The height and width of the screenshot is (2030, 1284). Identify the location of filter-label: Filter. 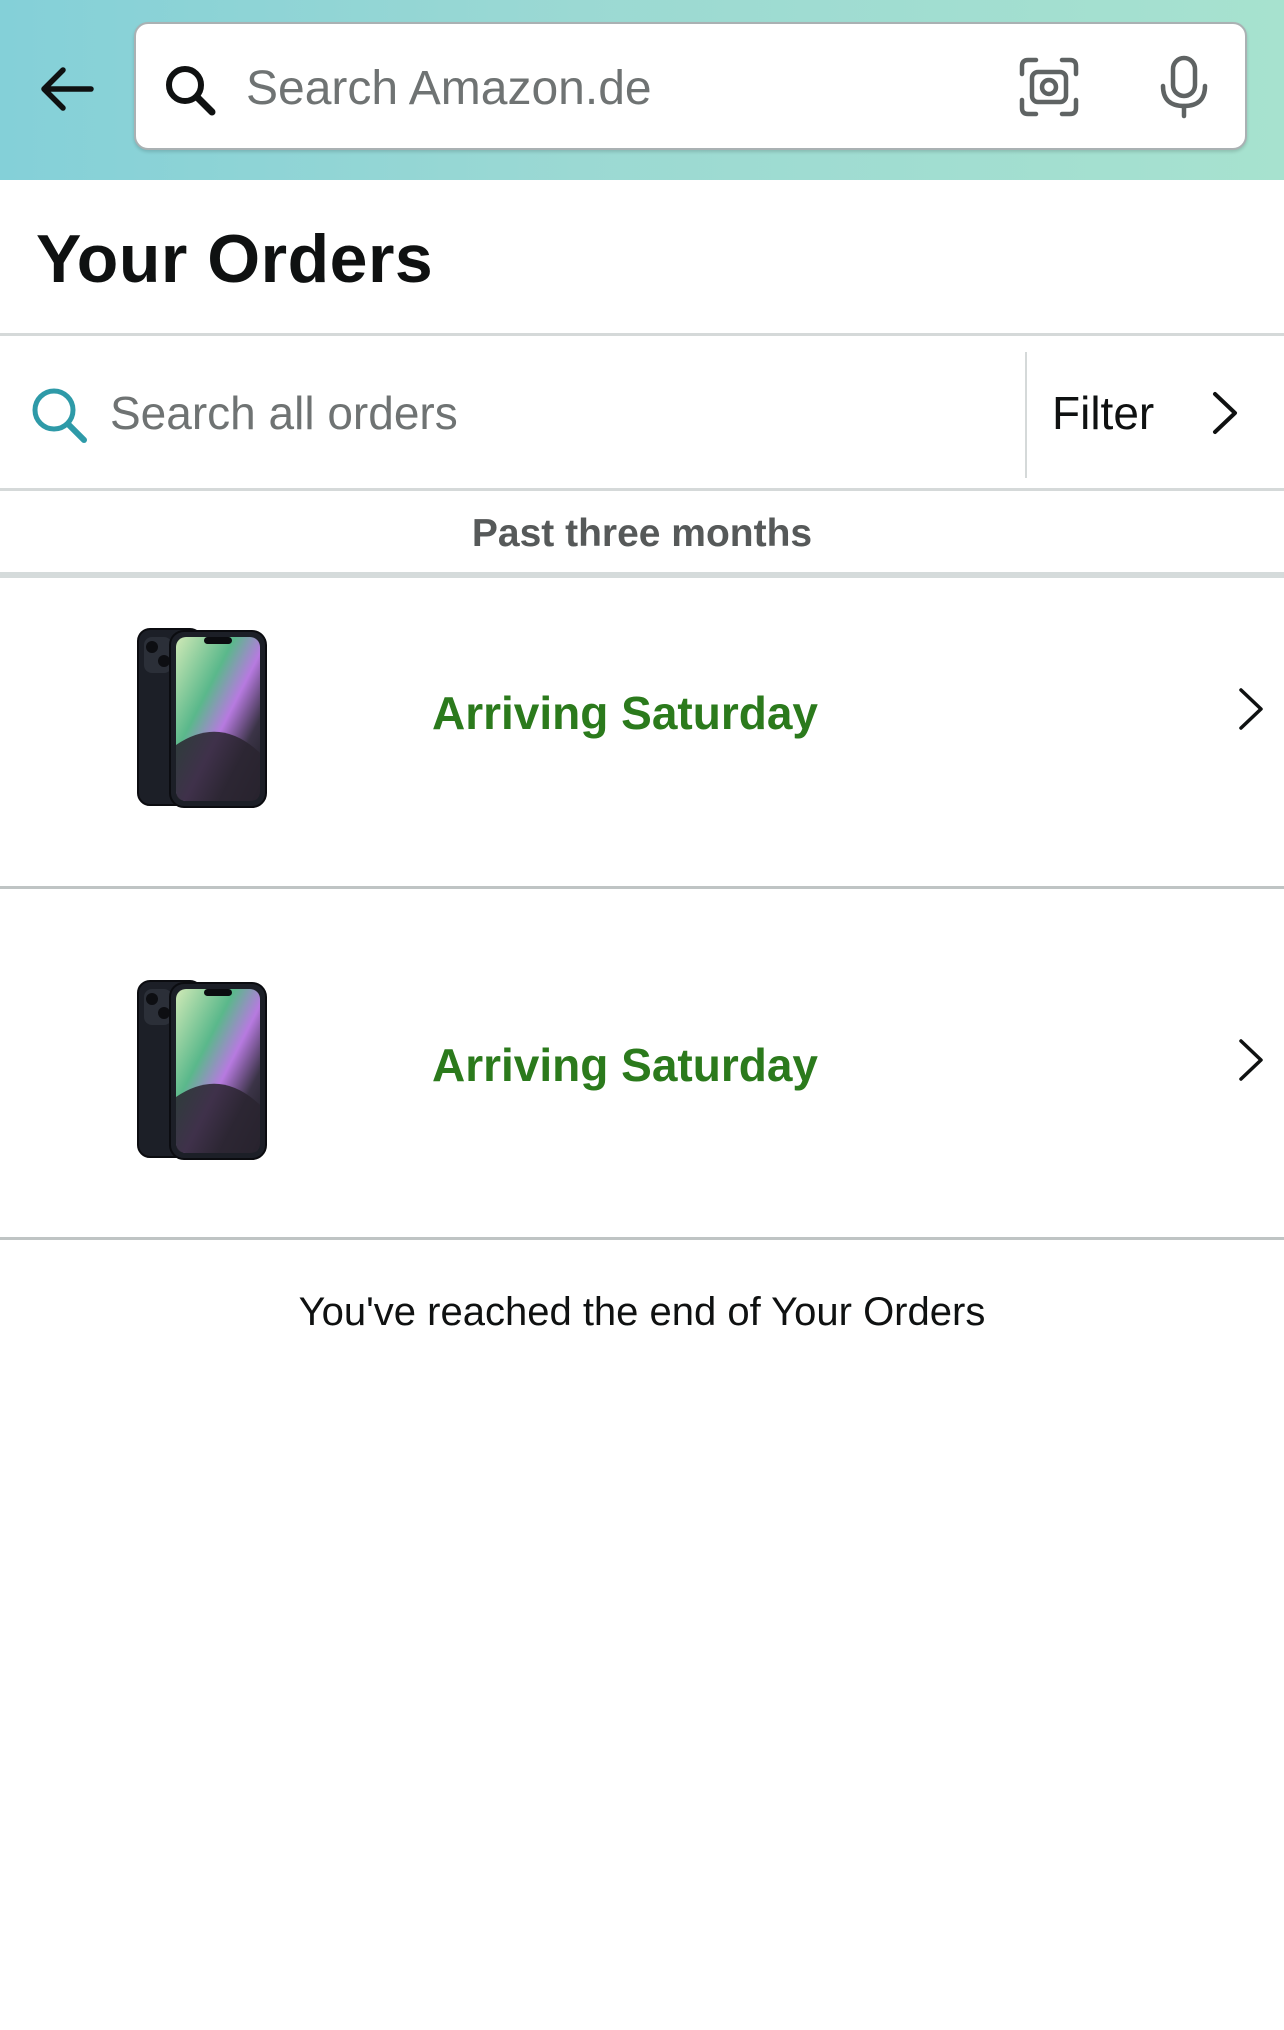
(1103, 413).